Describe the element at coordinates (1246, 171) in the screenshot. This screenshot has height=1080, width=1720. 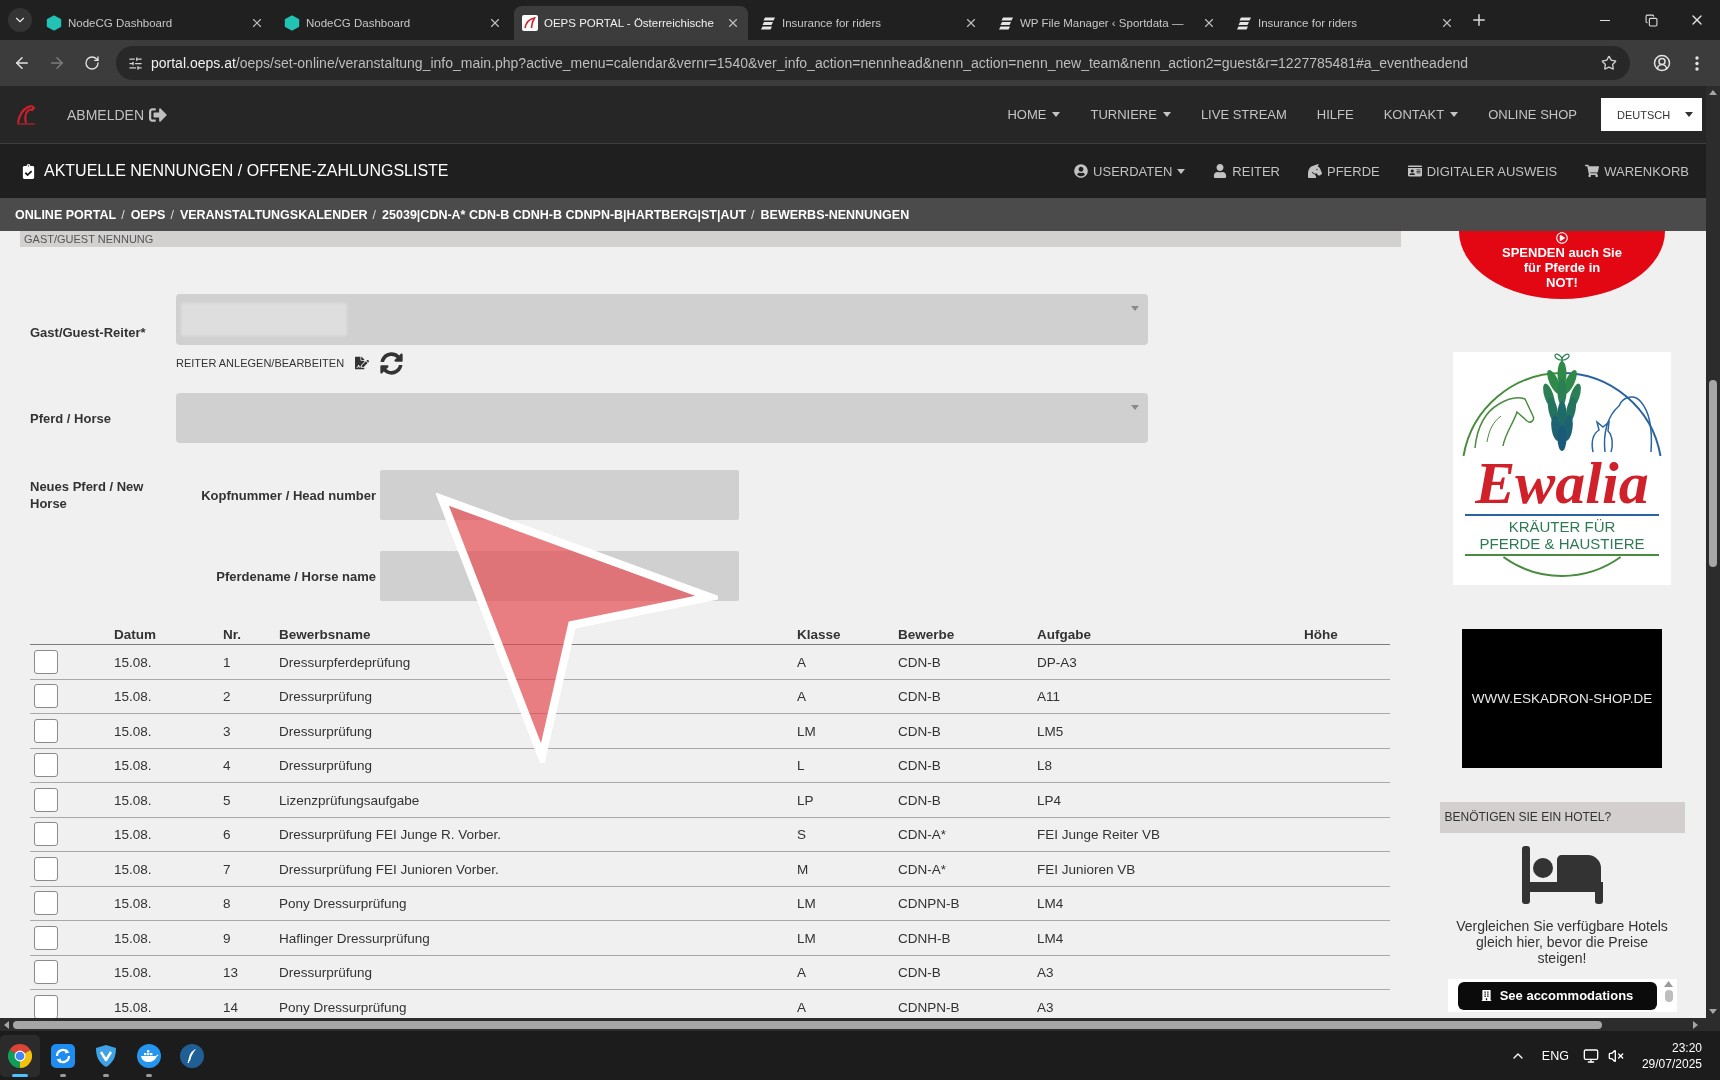
I see `user-menu-item: REITER` at that location.